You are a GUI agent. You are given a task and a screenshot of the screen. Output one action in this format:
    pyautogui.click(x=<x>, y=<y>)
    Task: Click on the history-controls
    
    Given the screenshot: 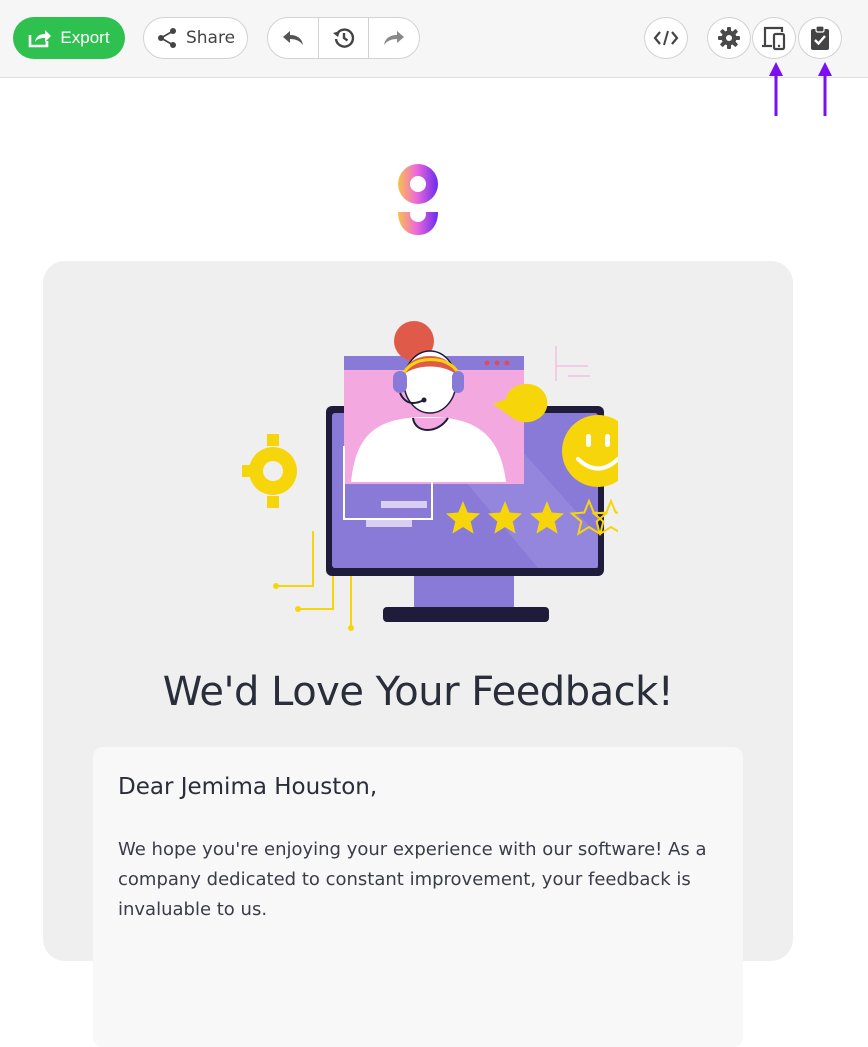 What is the action you would take?
    pyautogui.click(x=343, y=38)
    